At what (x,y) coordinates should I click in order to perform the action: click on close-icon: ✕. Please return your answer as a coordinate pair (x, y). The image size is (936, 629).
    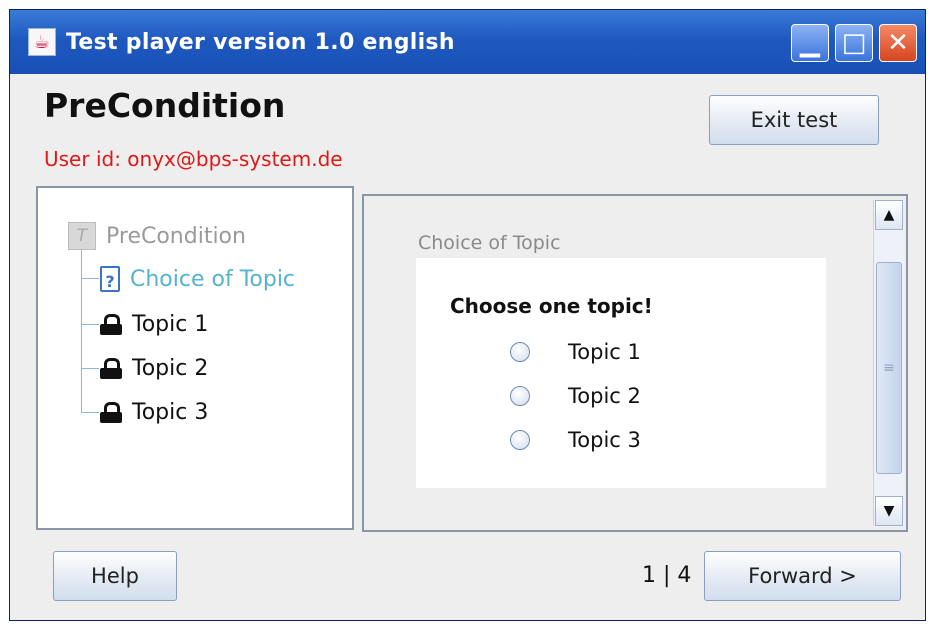
    Looking at the image, I should click on (898, 43).